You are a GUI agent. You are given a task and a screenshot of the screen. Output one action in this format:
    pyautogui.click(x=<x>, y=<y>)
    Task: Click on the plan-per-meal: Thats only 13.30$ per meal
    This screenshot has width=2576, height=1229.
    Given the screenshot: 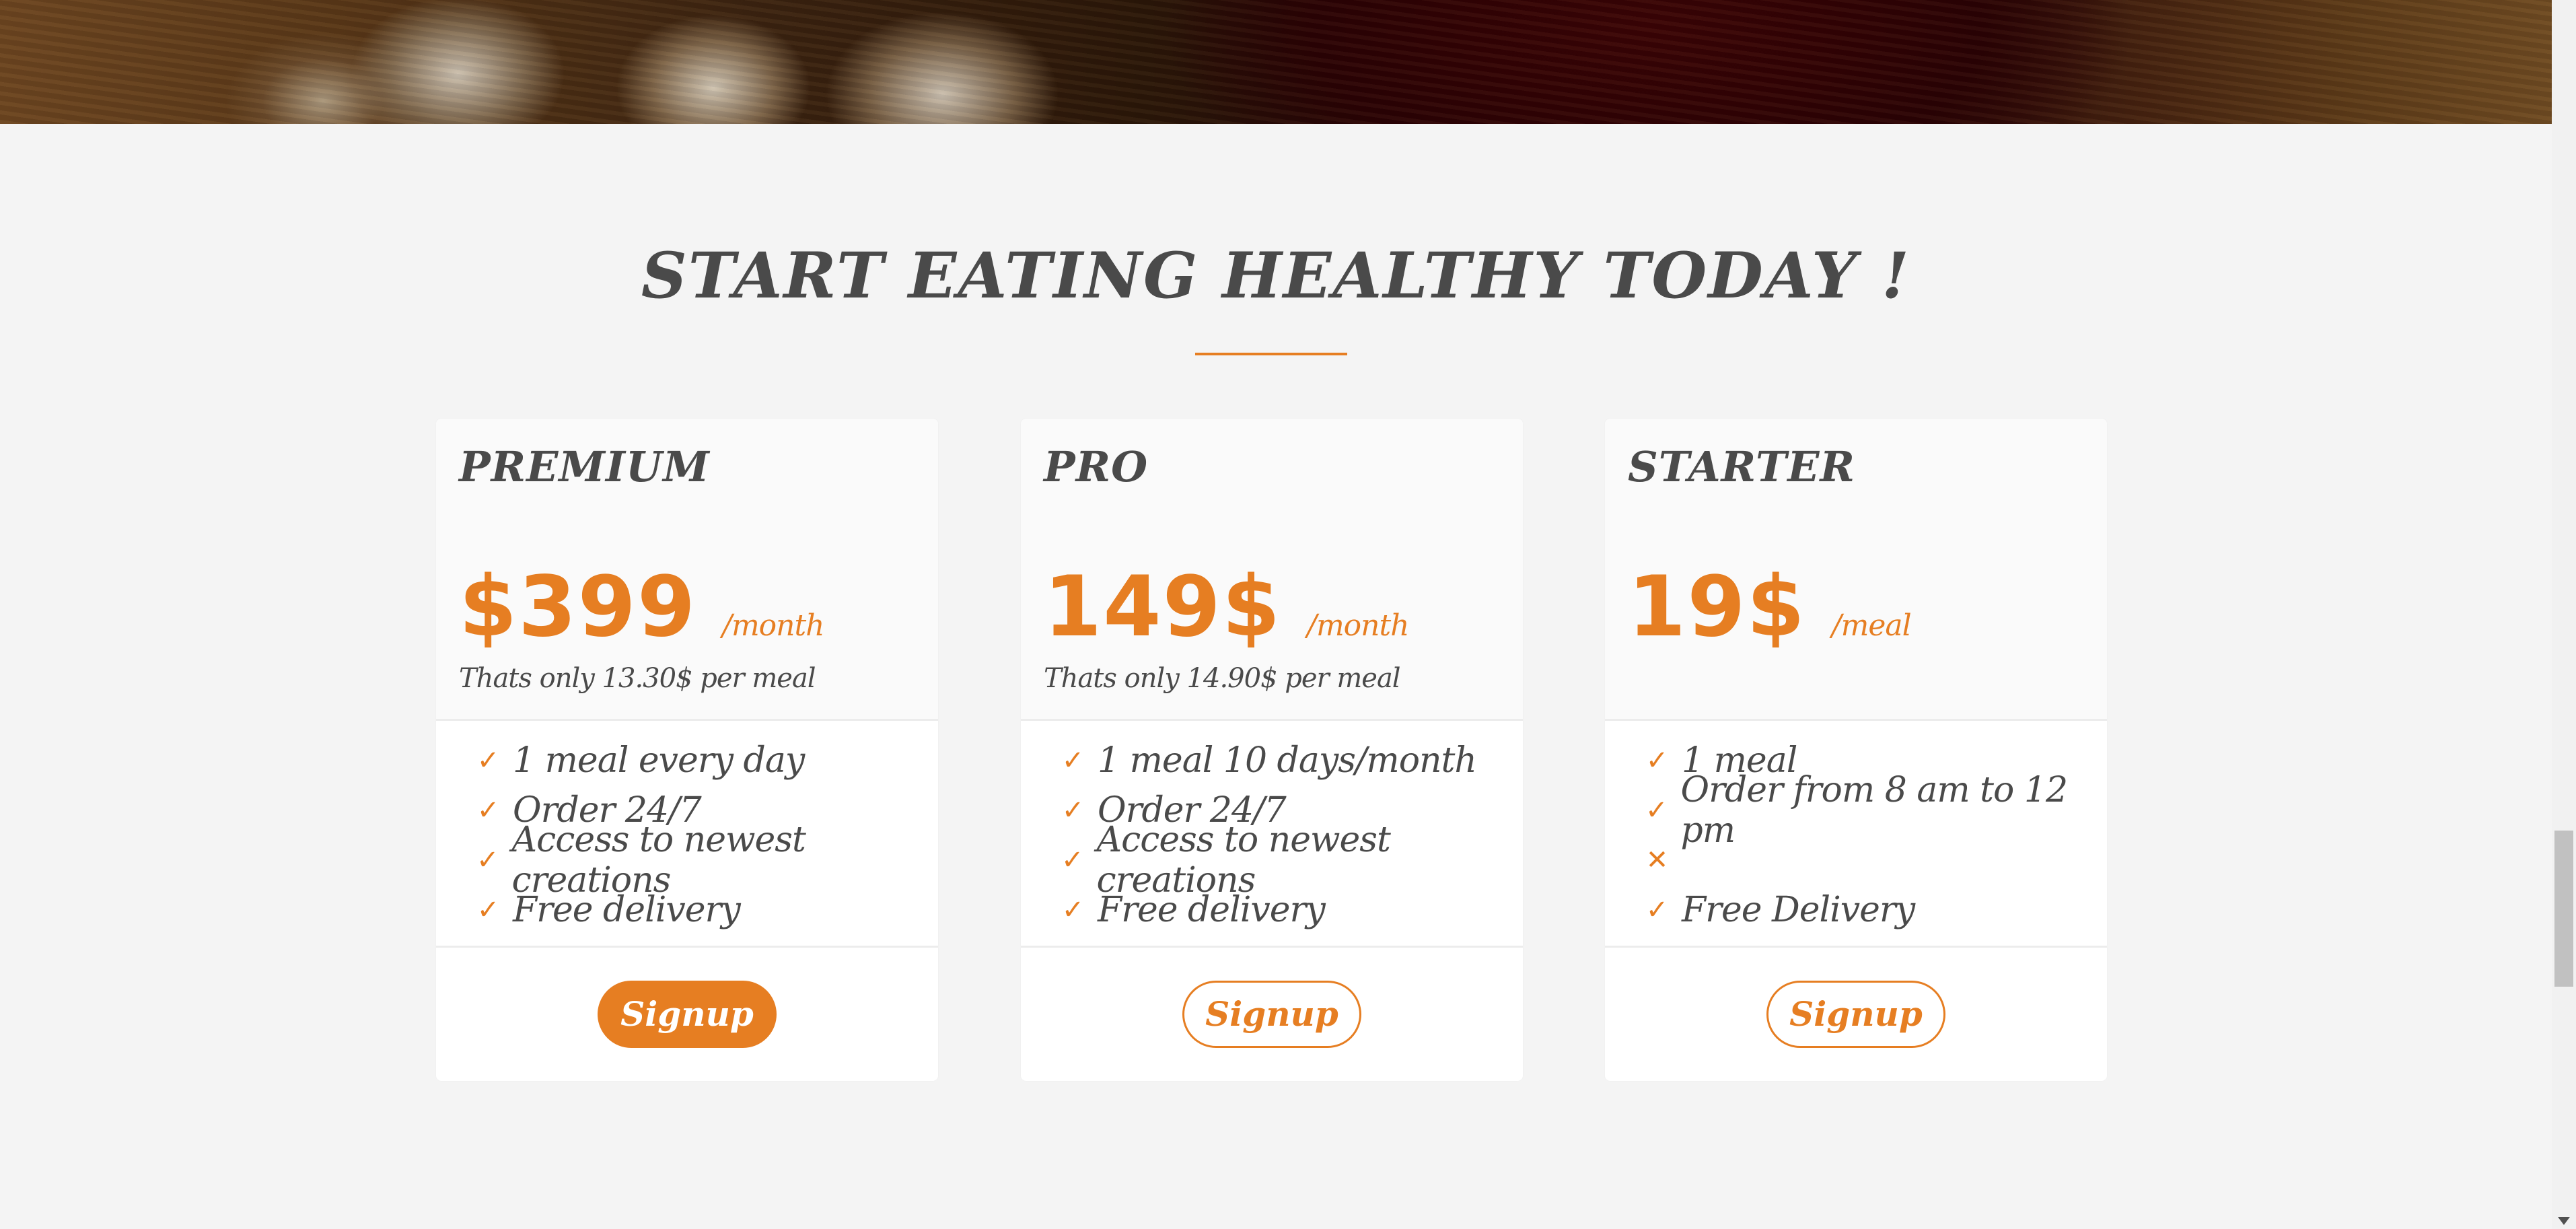 What is the action you would take?
    pyautogui.click(x=637, y=678)
    